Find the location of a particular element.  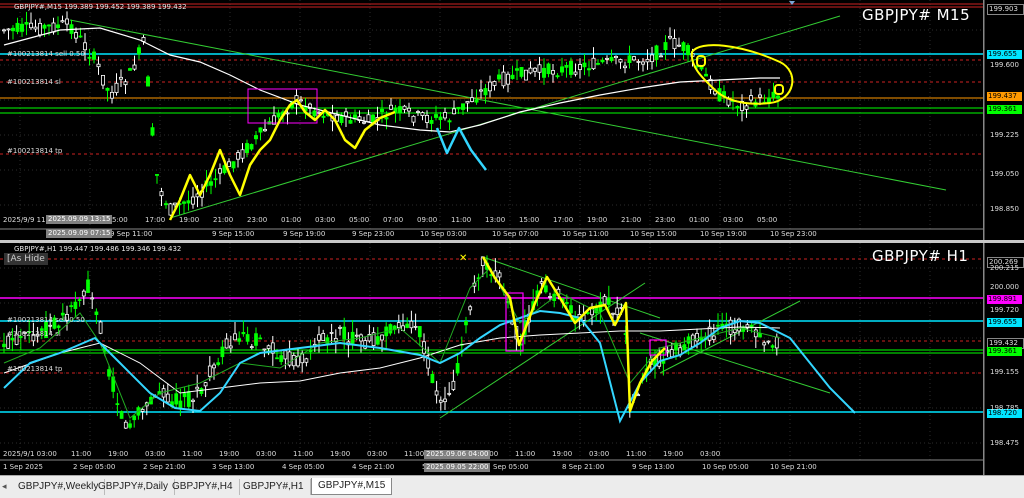

m15-time-start: 2025/9/9 11 is located at coordinates (24, 220).